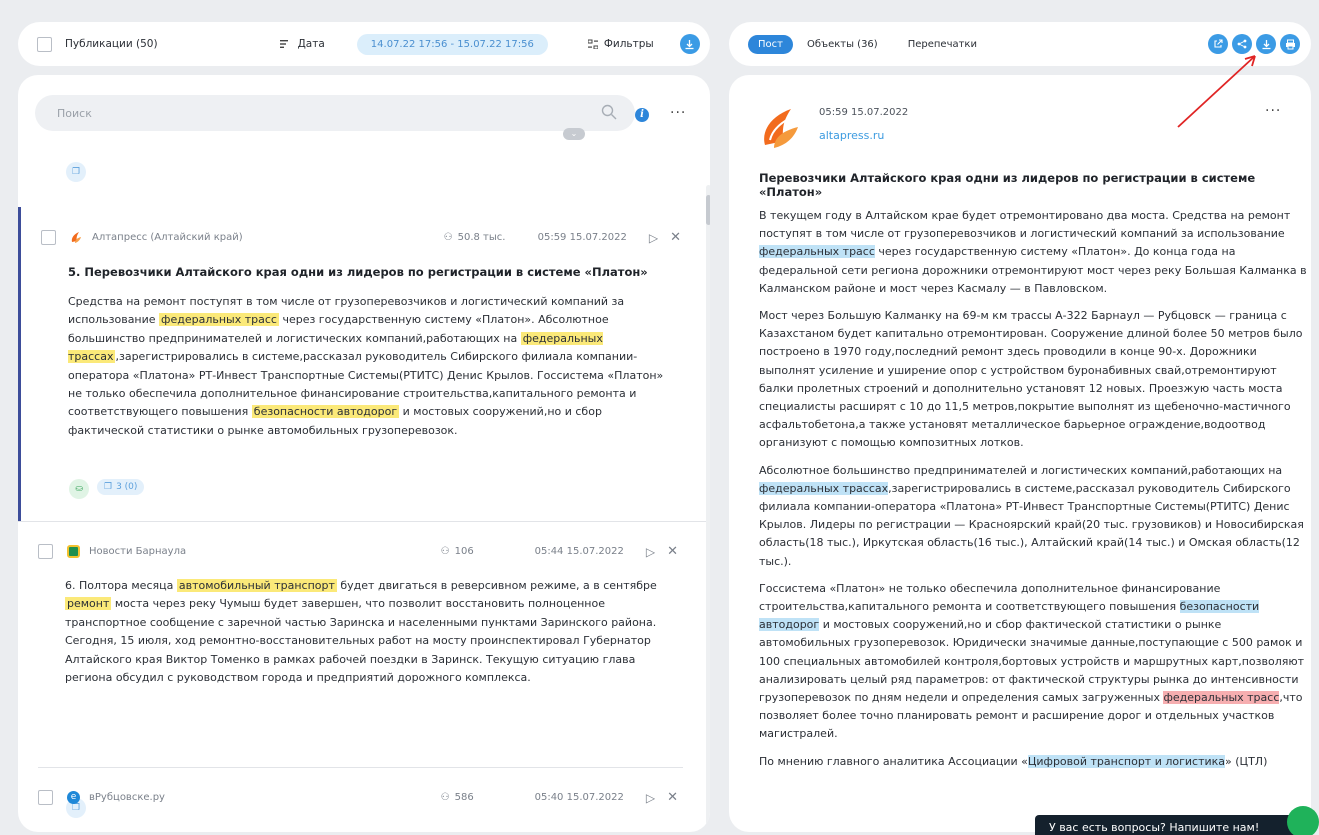 The image size is (1319, 835). What do you see at coordinates (79, 489) in the screenshot?
I see `basket-icon: ⛀` at bounding box center [79, 489].